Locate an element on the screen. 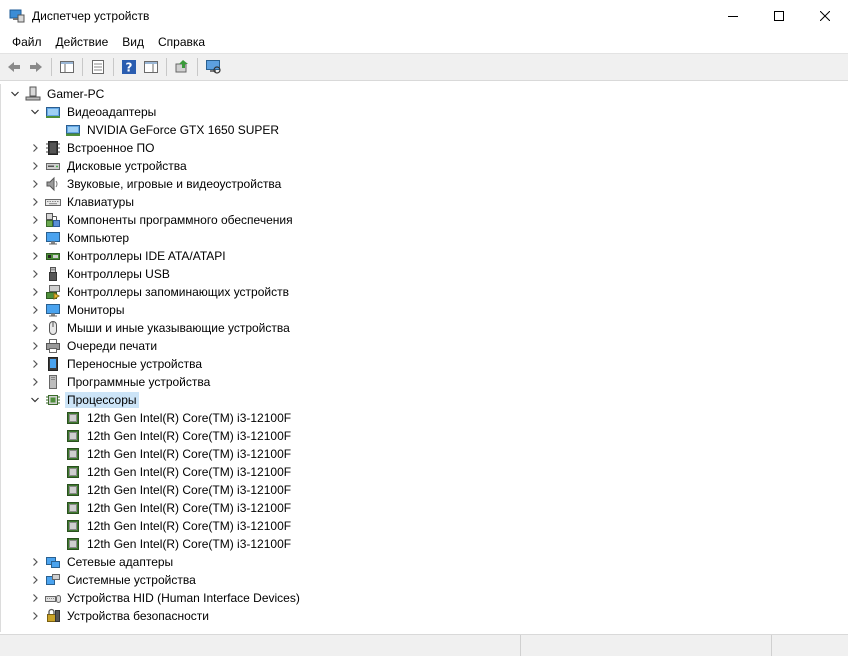  tree-category-node: Контроллеры запоминающих устройств is located at coordinates (160, 292).